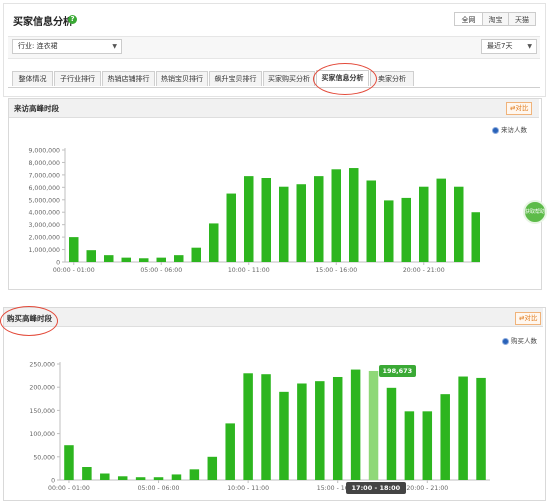 This screenshot has height=501, width=550. What do you see at coordinates (524, 341) in the screenshot?
I see `legend-label: 购买人数` at bounding box center [524, 341].